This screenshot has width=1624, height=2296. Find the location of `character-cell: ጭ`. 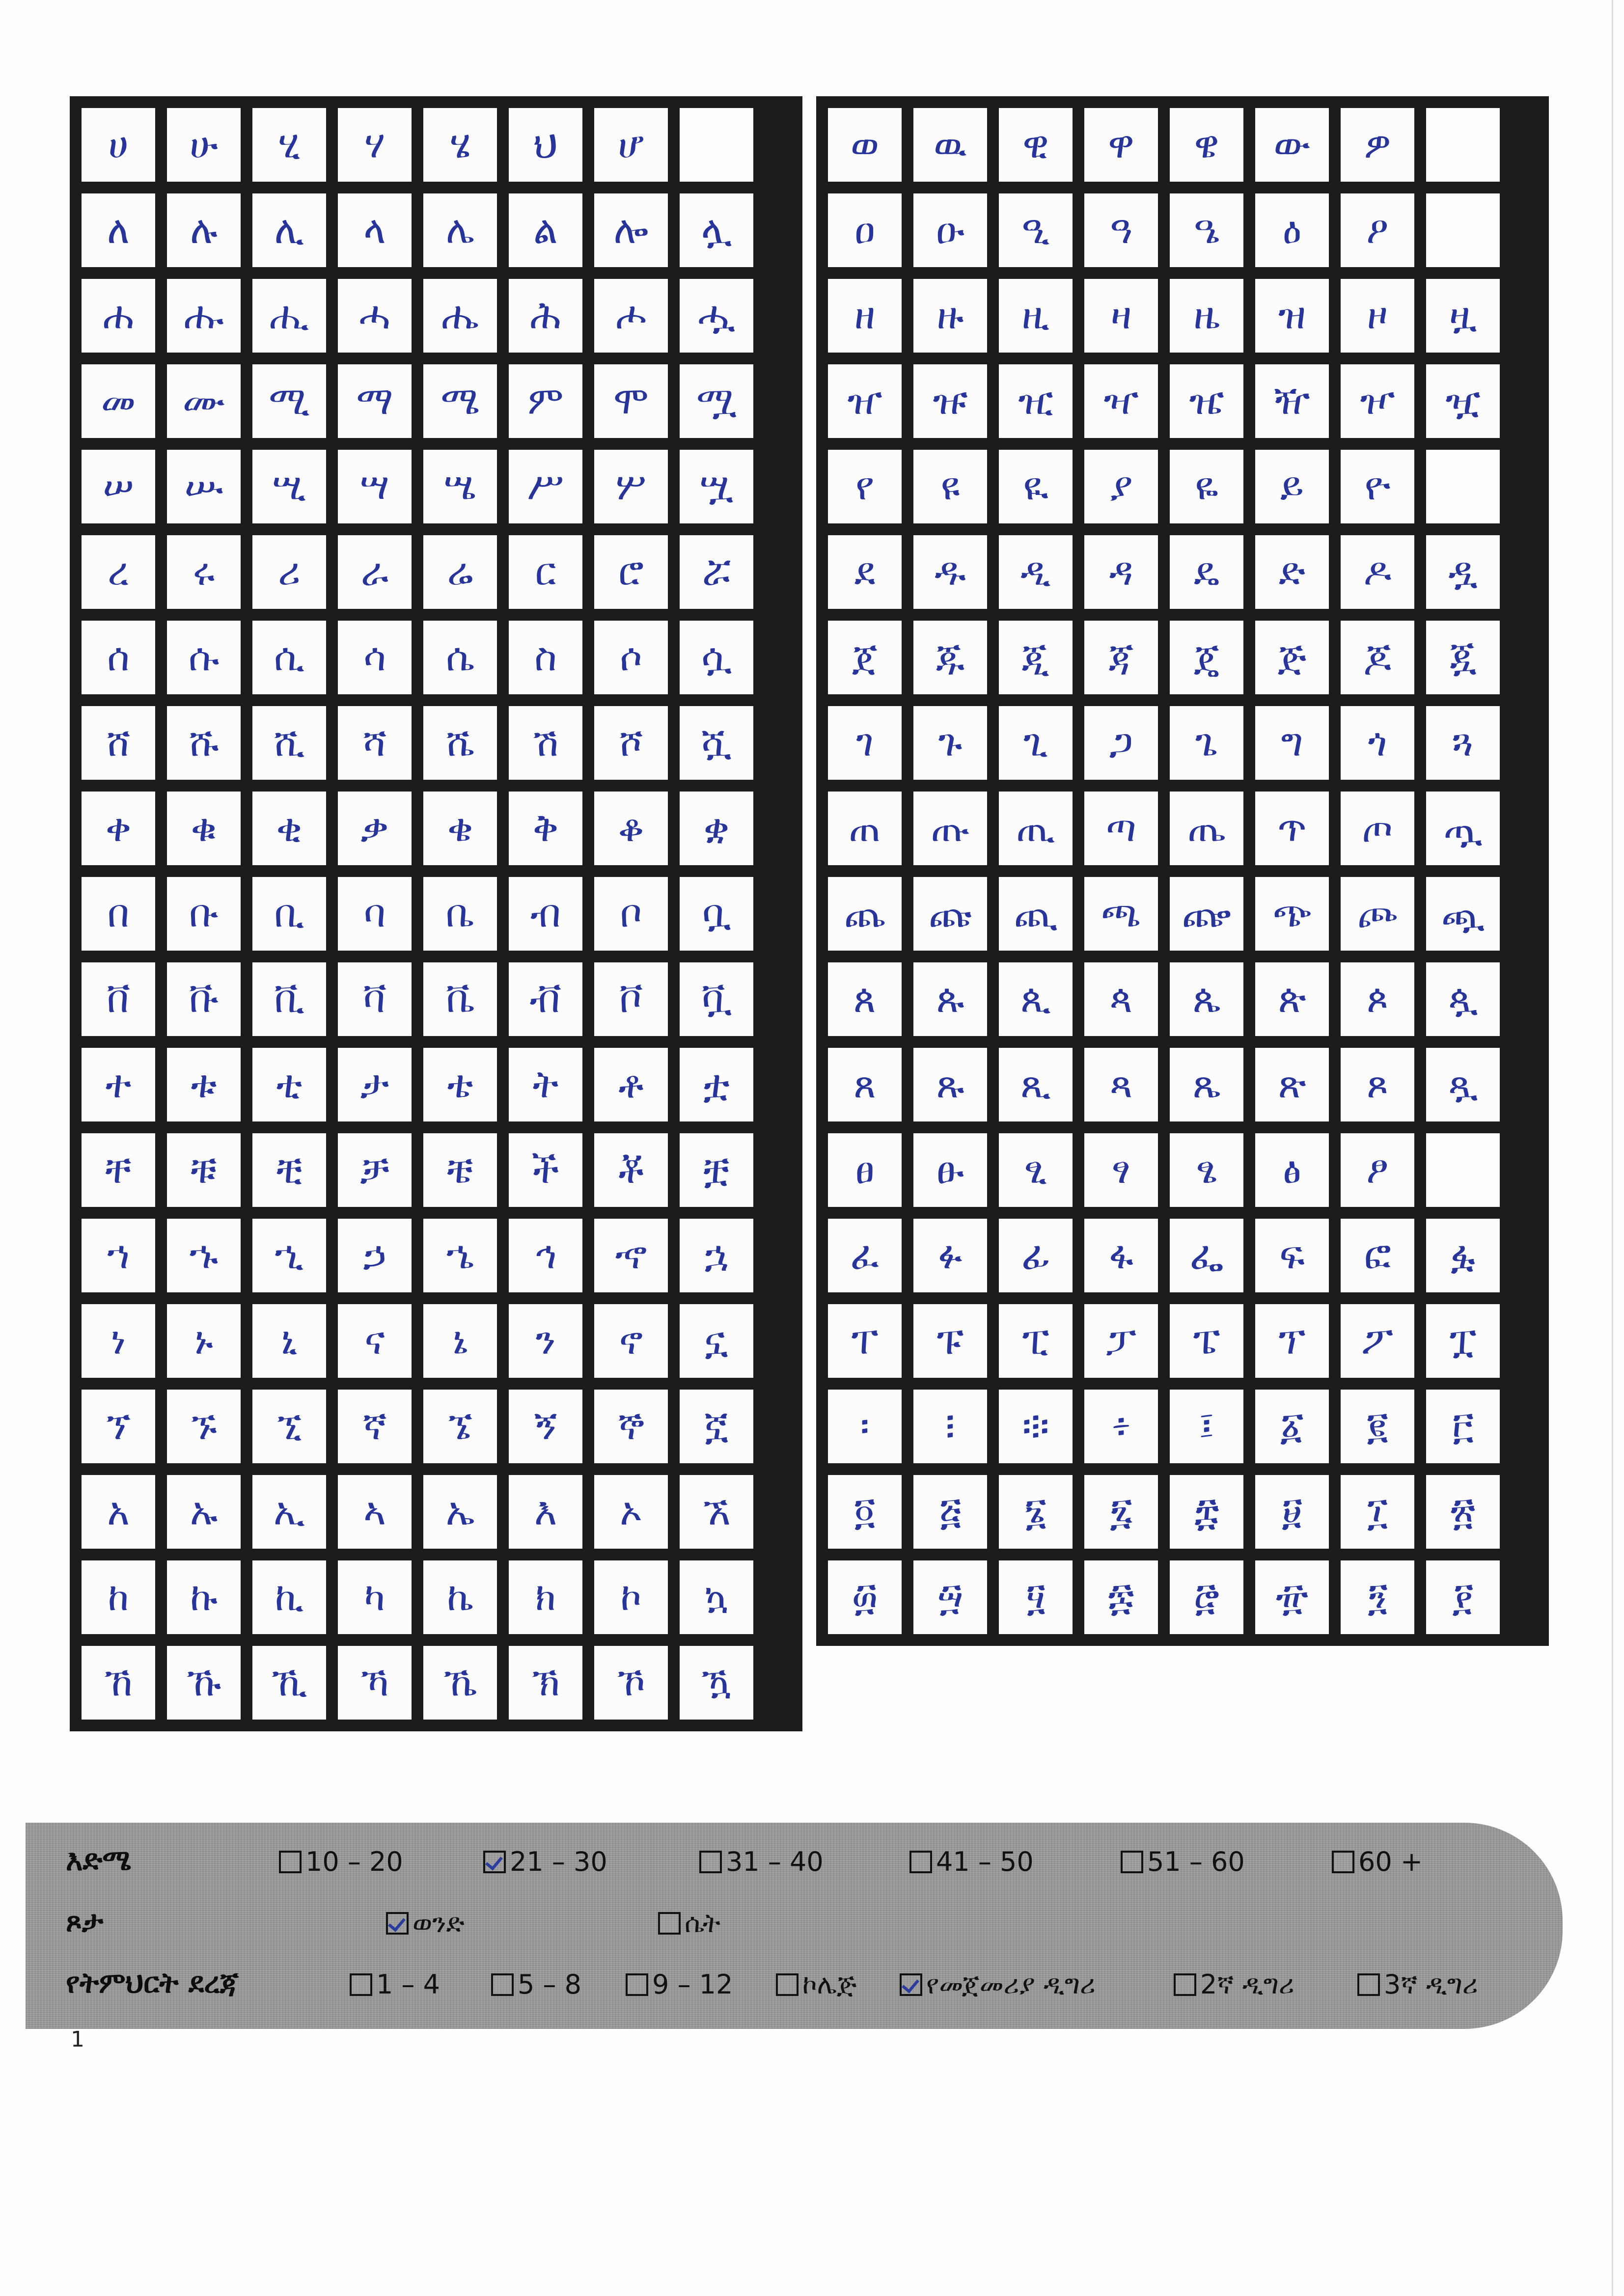

character-cell: ጭ is located at coordinates (1292, 914).